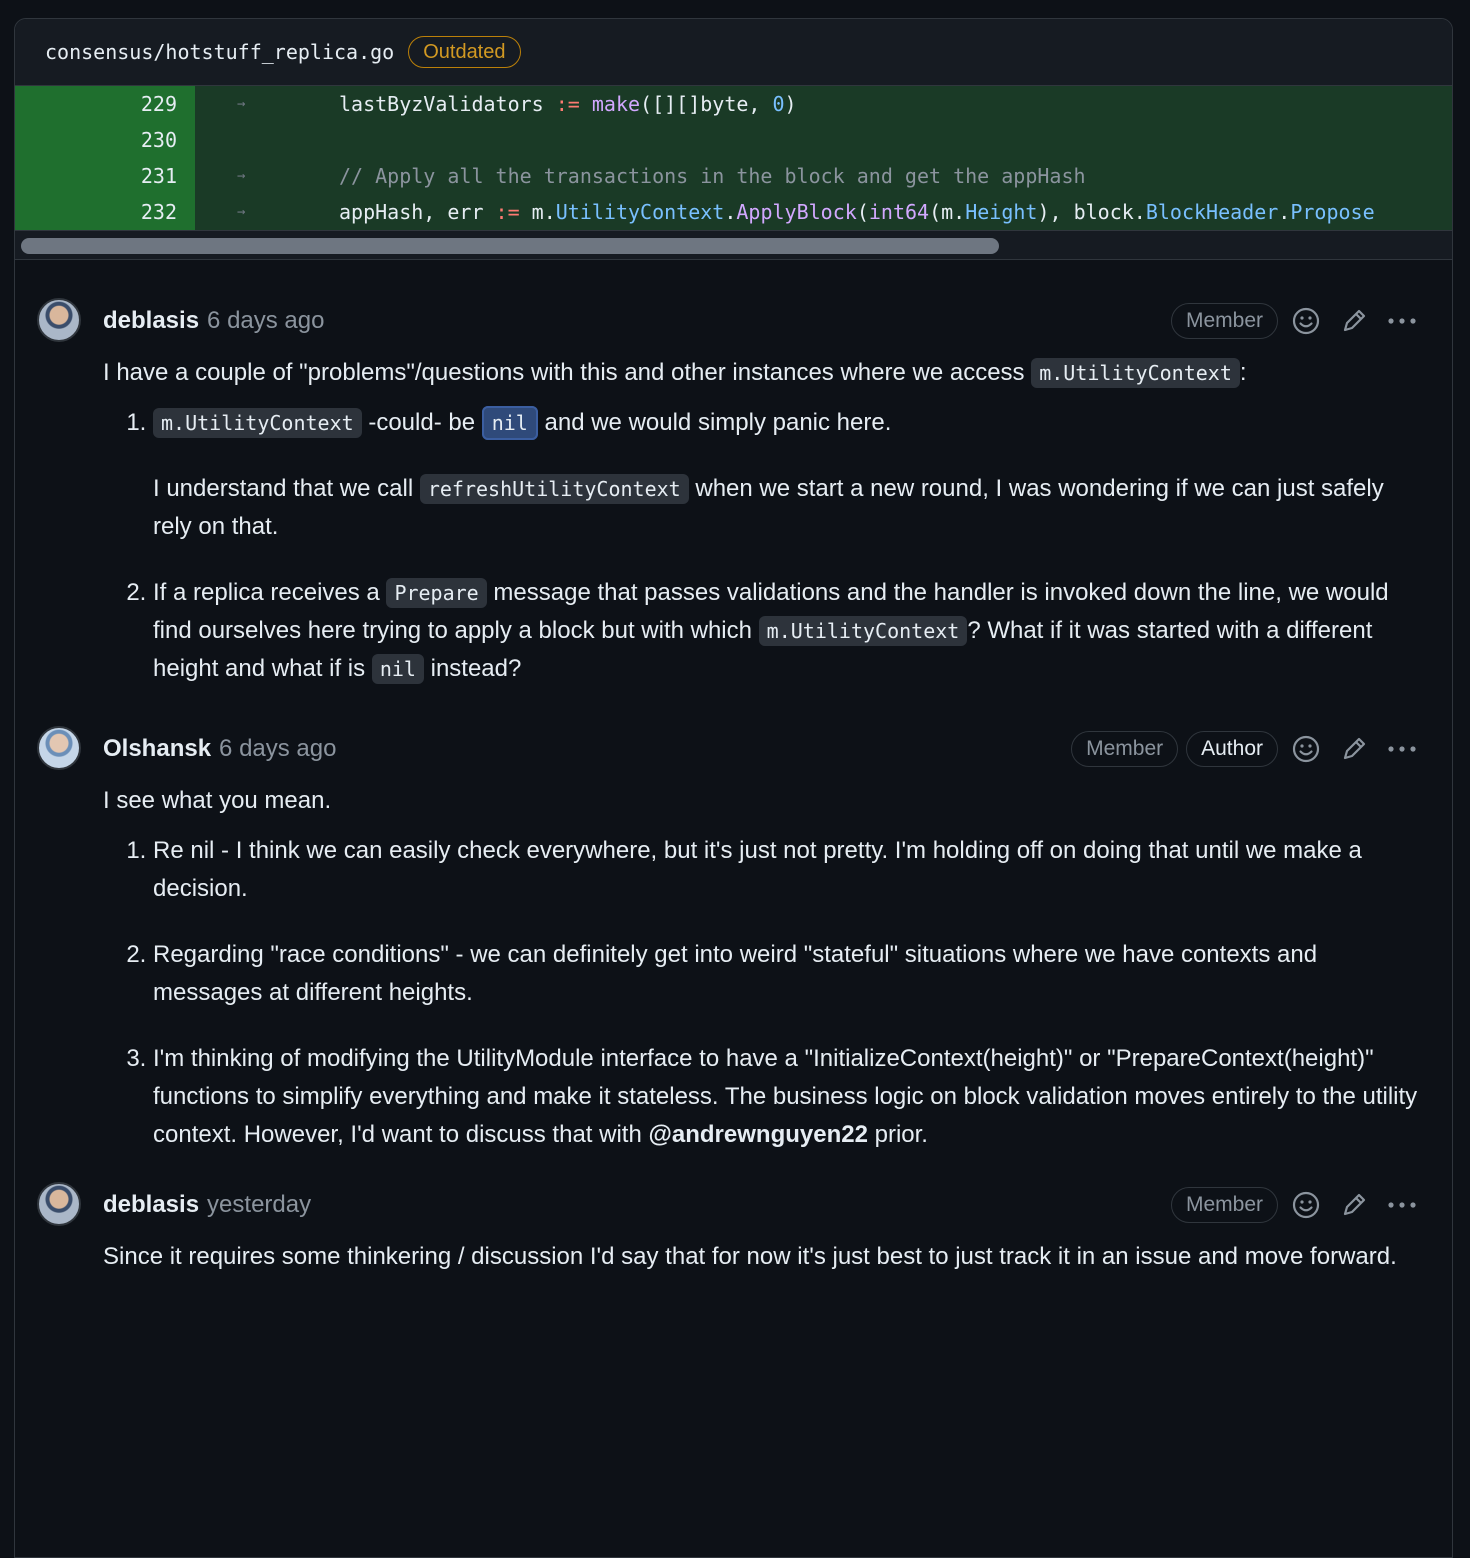 The width and height of the screenshot is (1470, 1558). I want to click on code-token: (m., so click(947, 212).